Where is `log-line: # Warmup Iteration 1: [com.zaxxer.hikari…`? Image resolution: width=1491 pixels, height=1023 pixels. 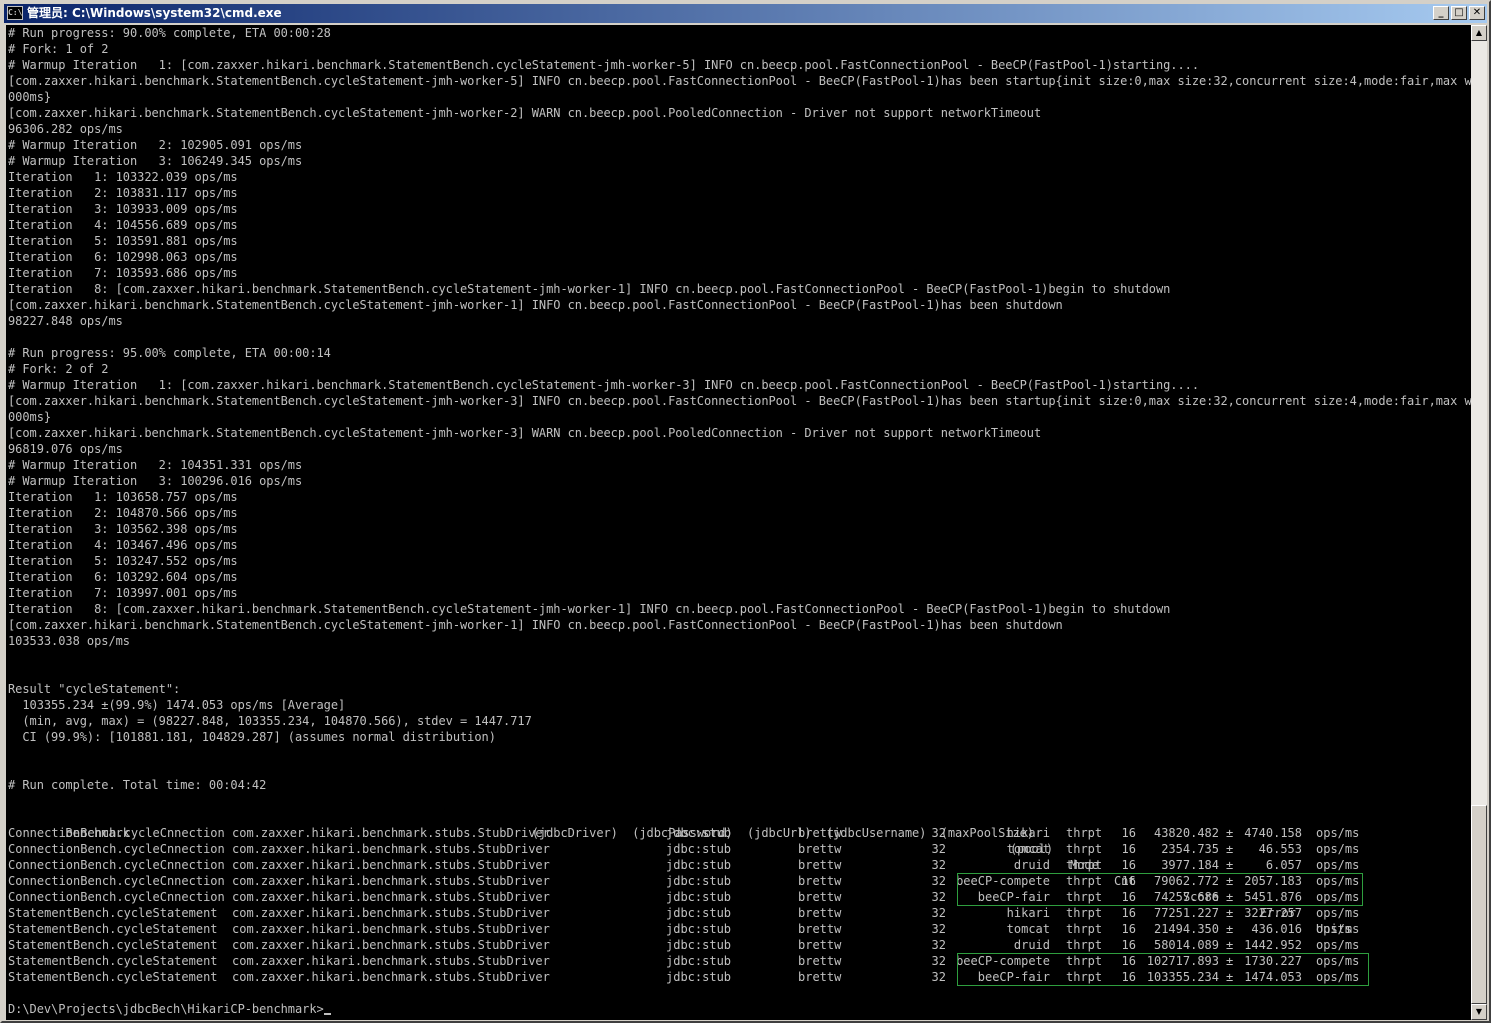
log-line: # Warmup Iteration 1: [com.zaxxer.hikari… is located at coordinates (603, 65).